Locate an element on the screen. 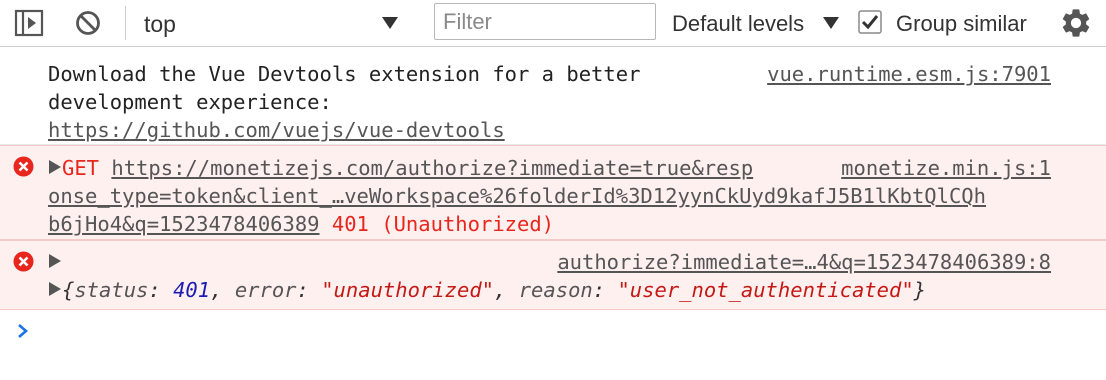  object-value-string: "unauthorized" is located at coordinates (408, 290).